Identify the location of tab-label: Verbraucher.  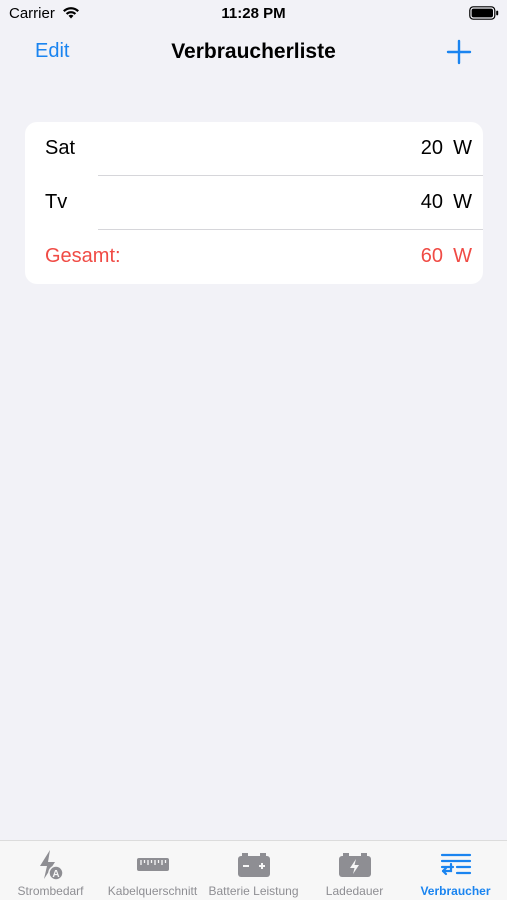
(455, 891).